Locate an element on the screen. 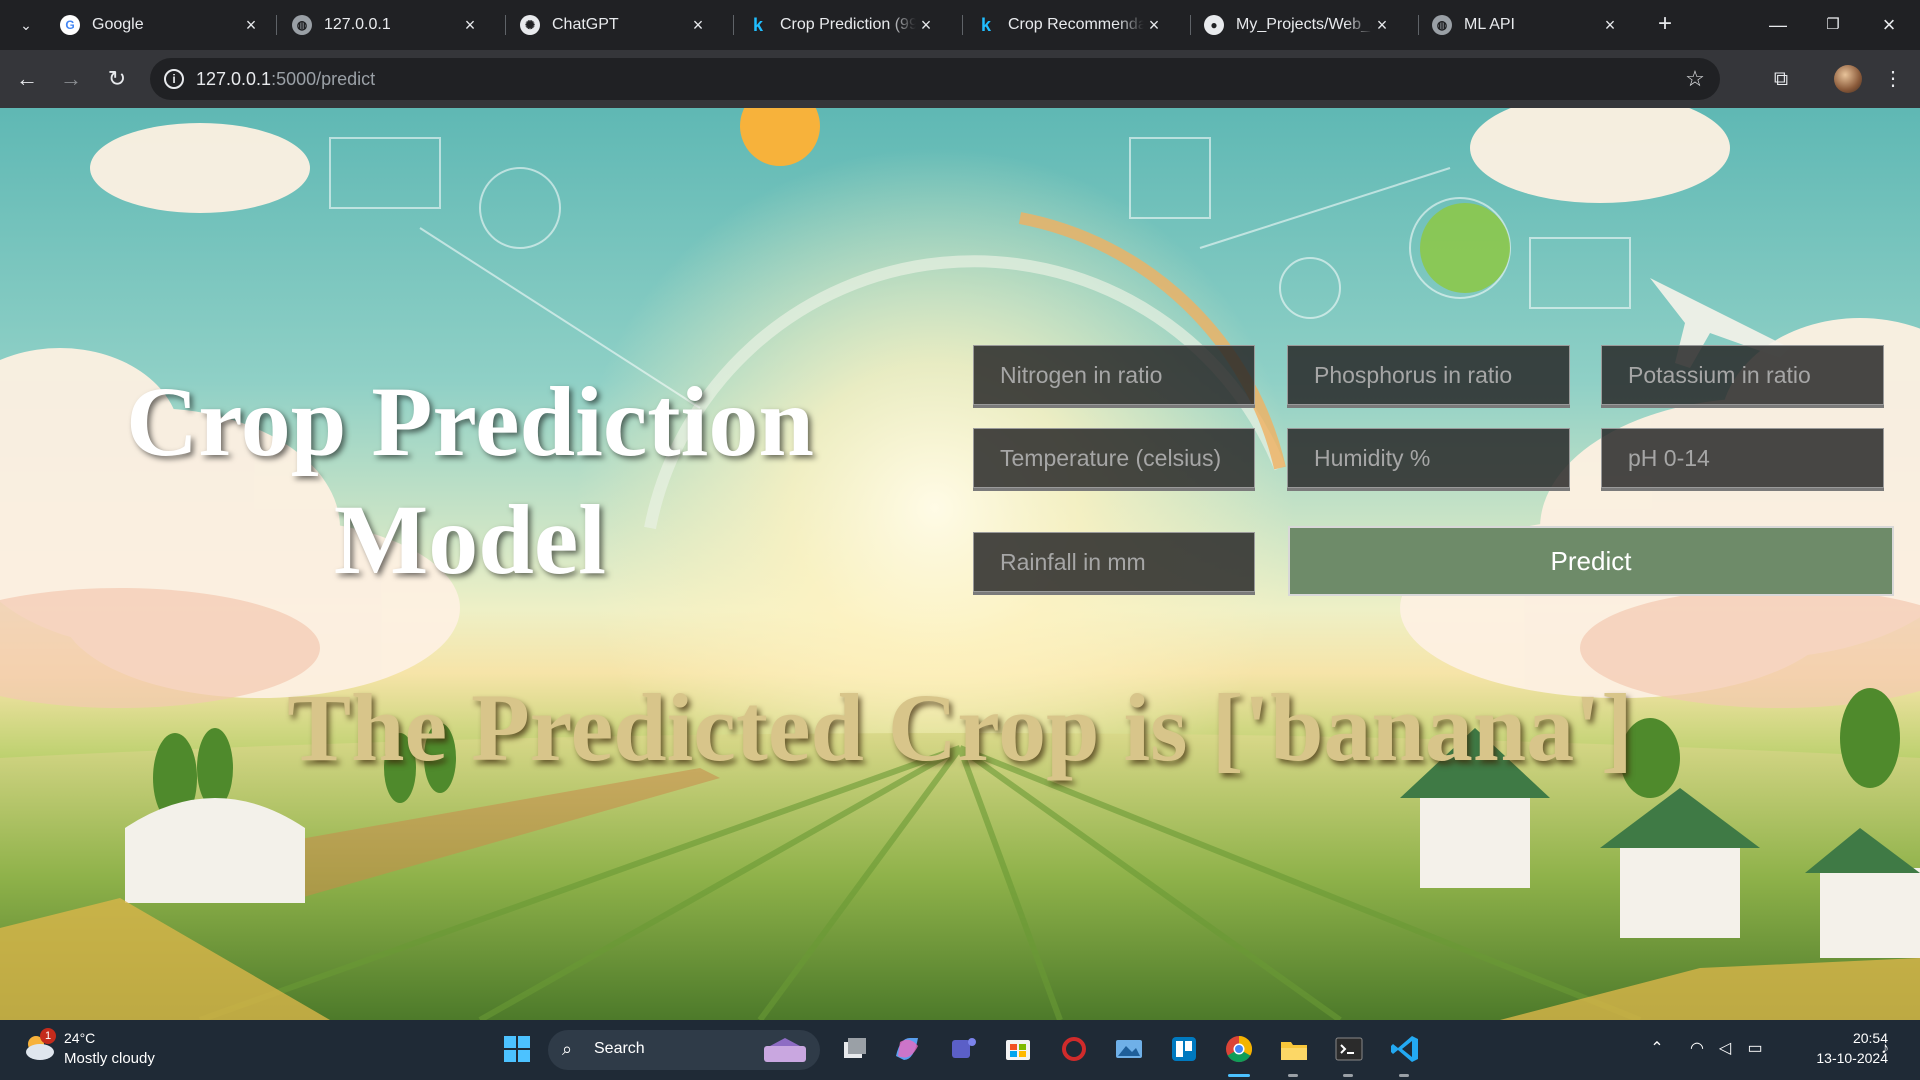  store-icon is located at coordinates (1018, 1049).